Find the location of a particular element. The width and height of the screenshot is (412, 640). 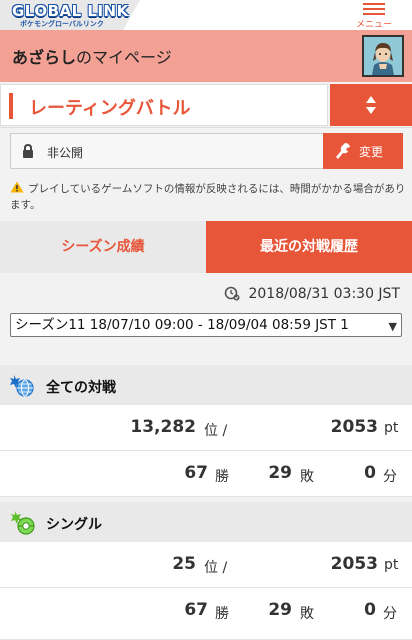

change-label: 変更 is located at coordinates (371, 152).